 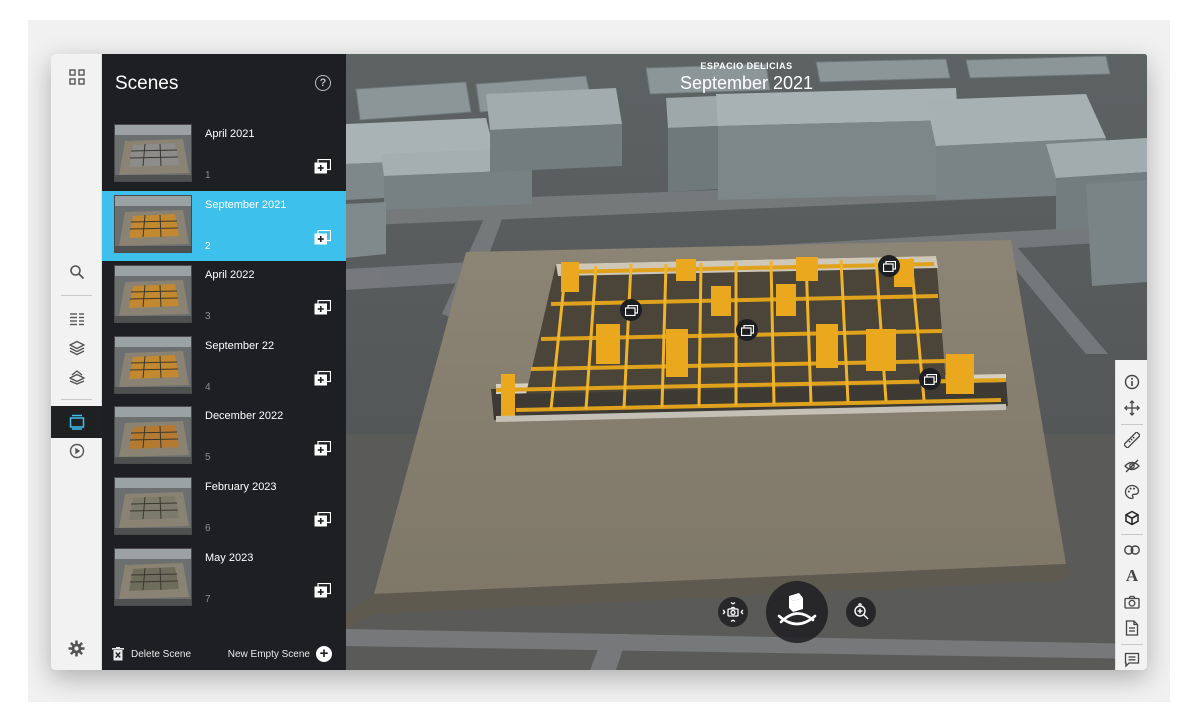 I want to click on scene-name: September 2021, so click(x=246, y=205).